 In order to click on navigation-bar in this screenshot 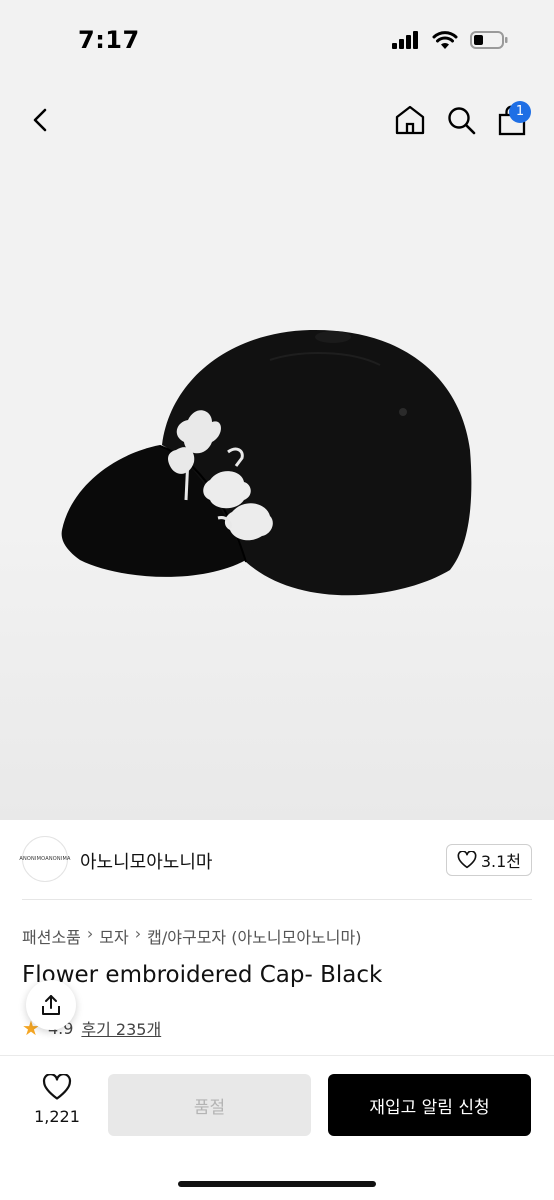, I will do `click(277, 120)`.